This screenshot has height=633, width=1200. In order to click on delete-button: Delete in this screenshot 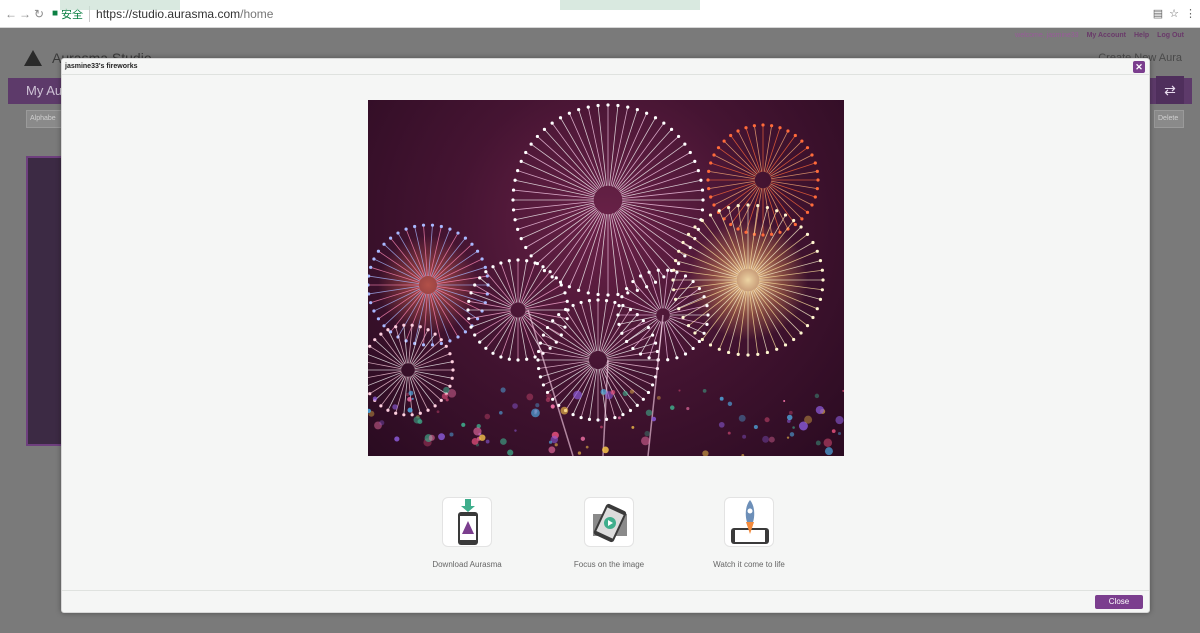, I will do `click(1169, 119)`.